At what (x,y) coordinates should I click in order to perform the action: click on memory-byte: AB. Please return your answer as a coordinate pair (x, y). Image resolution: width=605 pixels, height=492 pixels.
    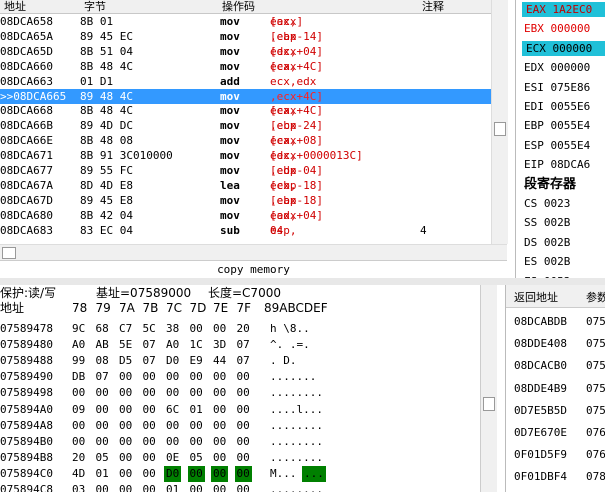
    Looking at the image, I should click on (102, 345).